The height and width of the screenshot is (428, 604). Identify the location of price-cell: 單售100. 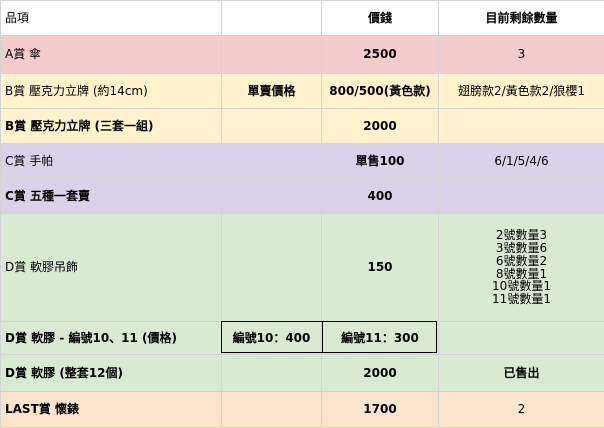
(380, 161).